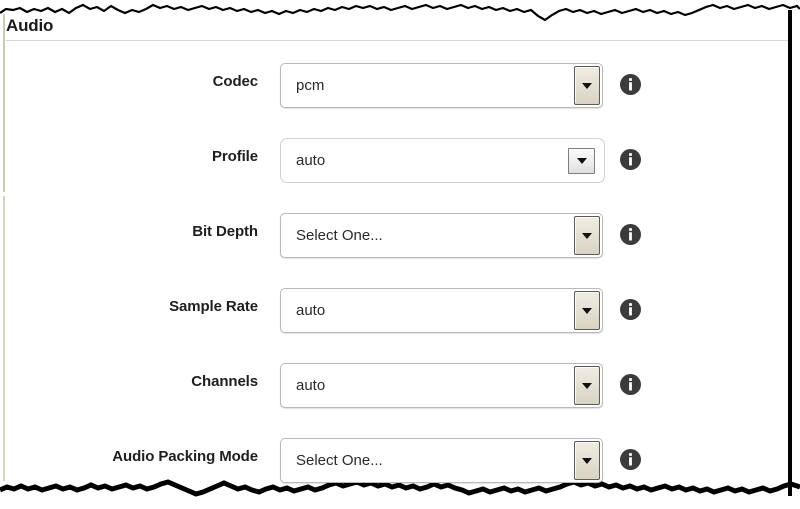 The height and width of the screenshot is (509, 800). Describe the element at coordinates (441, 85) in the screenshot. I see `dropdown-codec: pcm` at that location.